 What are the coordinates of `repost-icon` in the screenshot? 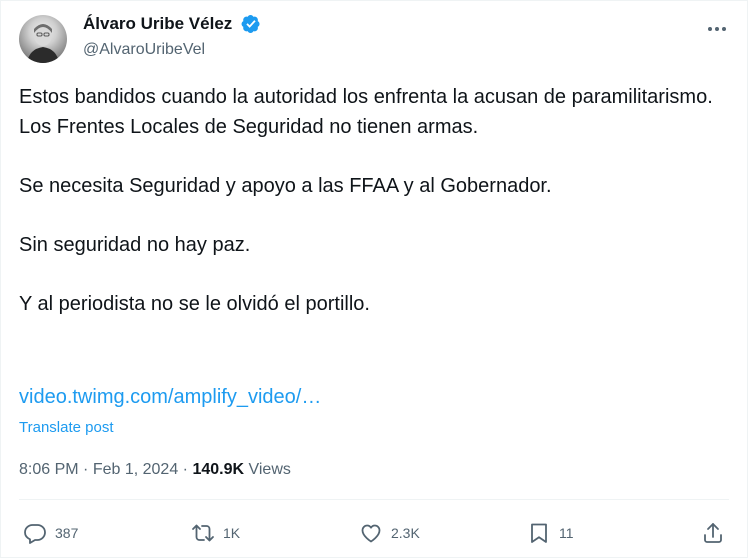 It's located at (203, 533).